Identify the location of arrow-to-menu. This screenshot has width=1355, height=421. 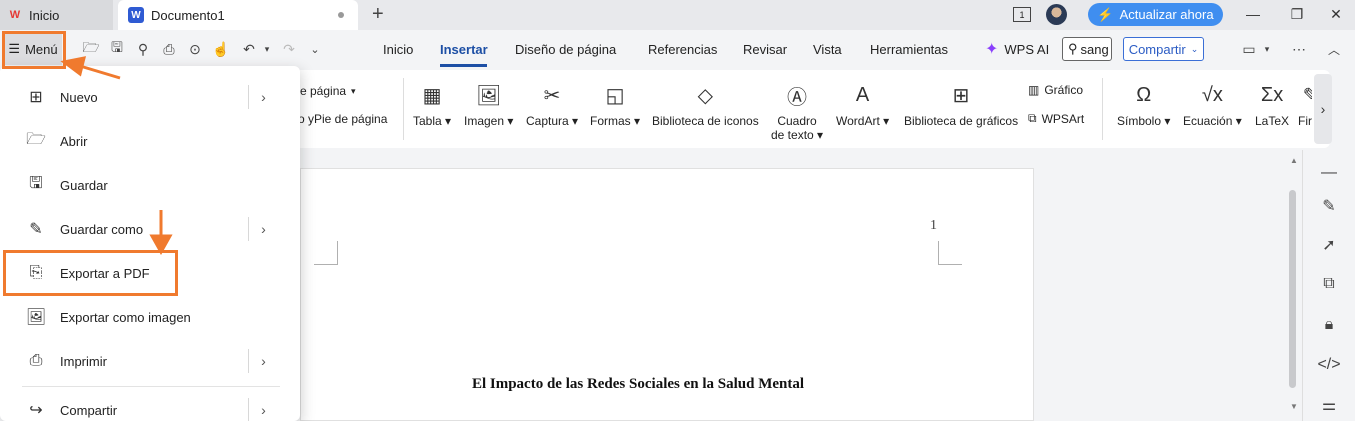
(90, 68).